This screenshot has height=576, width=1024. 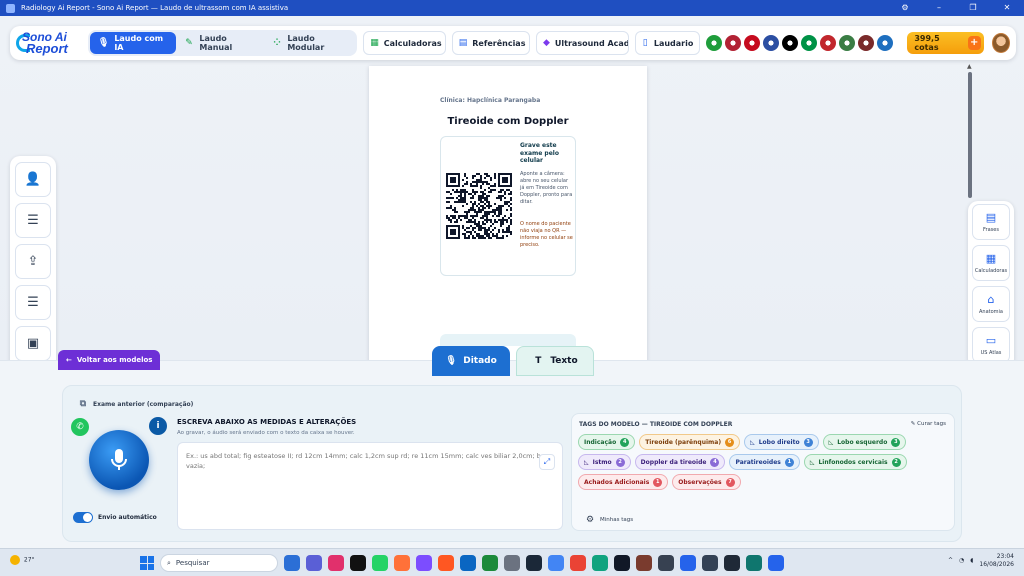 What do you see at coordinates (33, 302) in the screenshot?
I see `sidebar-button-3: ☰` at bounding box center [33, 302].